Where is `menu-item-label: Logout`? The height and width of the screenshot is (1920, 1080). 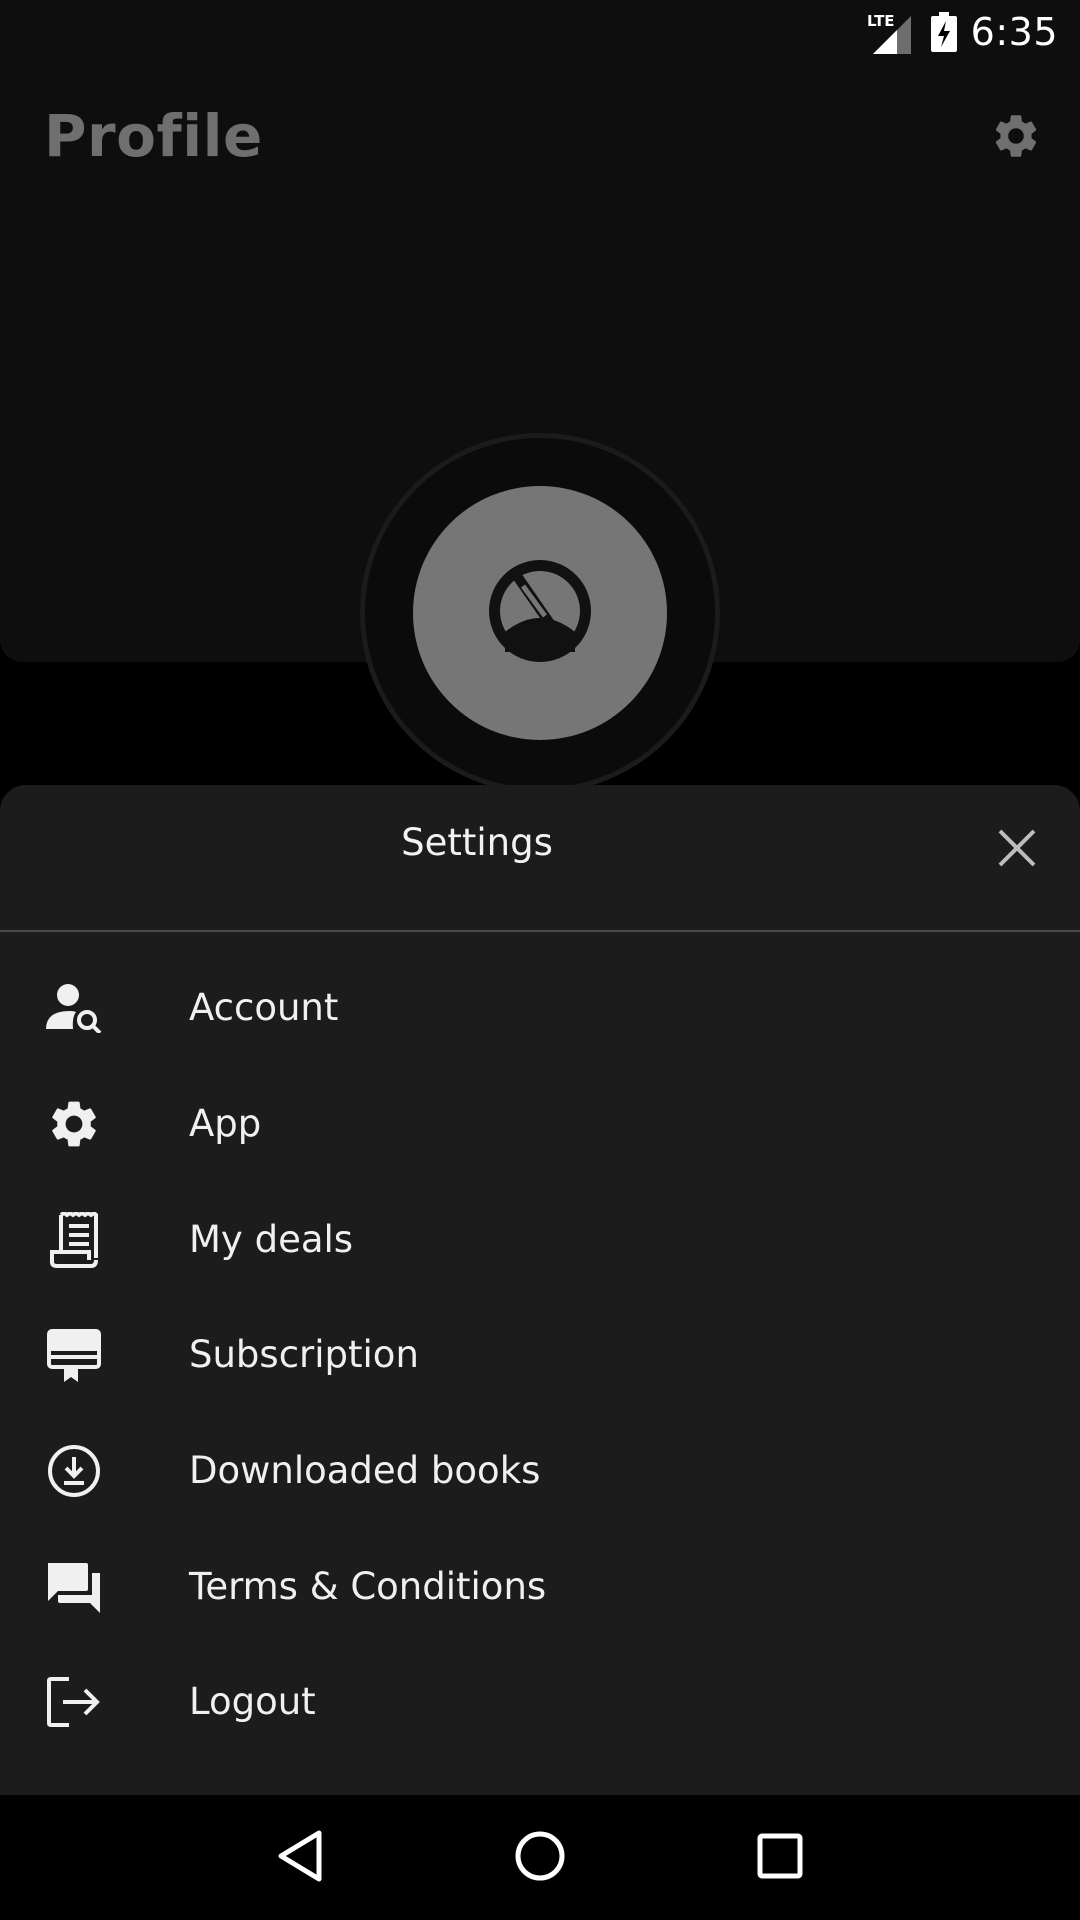
menu-item-label: Logout is located at coordinates (252, 1701).